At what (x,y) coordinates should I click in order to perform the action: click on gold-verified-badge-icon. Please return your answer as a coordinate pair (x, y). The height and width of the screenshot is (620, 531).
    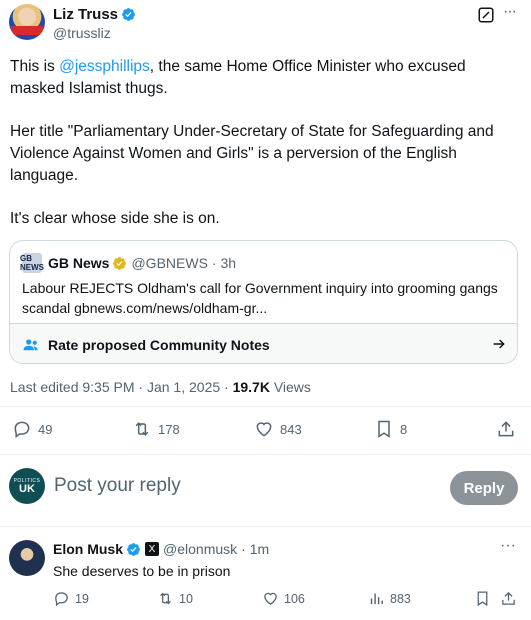
    Looking at the image, I should click on (120, 263).